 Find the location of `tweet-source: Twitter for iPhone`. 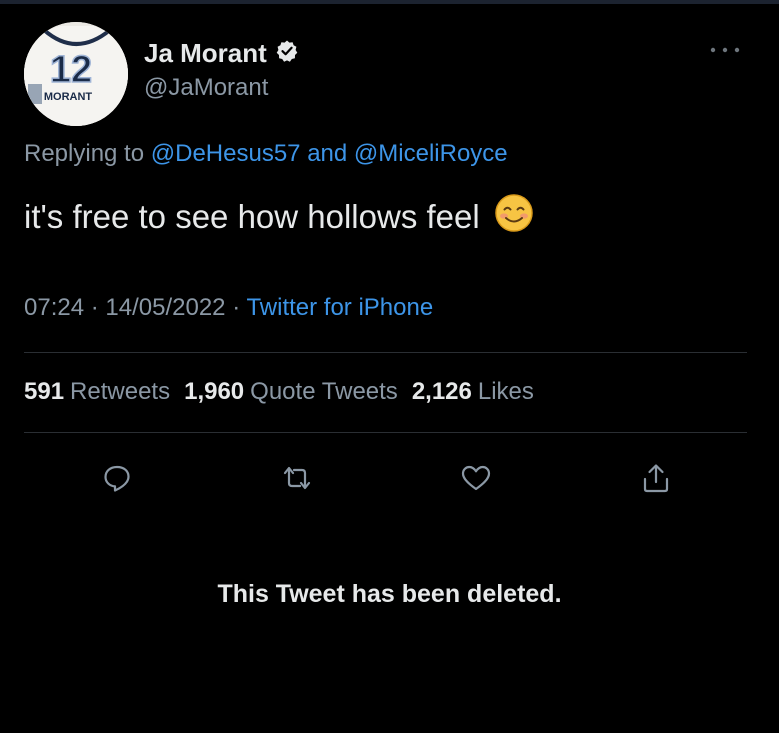

tweet-source: Twitter for iPhone is located at coordinates (339, 307).